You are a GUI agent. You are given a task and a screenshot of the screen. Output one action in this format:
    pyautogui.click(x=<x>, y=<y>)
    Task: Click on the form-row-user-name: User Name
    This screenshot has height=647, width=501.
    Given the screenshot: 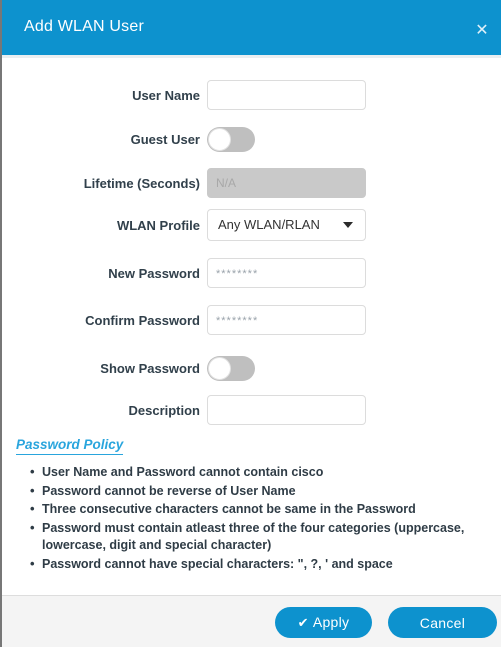 What is the action you would take?
    pyautogui.click(x=251, y=95)
    